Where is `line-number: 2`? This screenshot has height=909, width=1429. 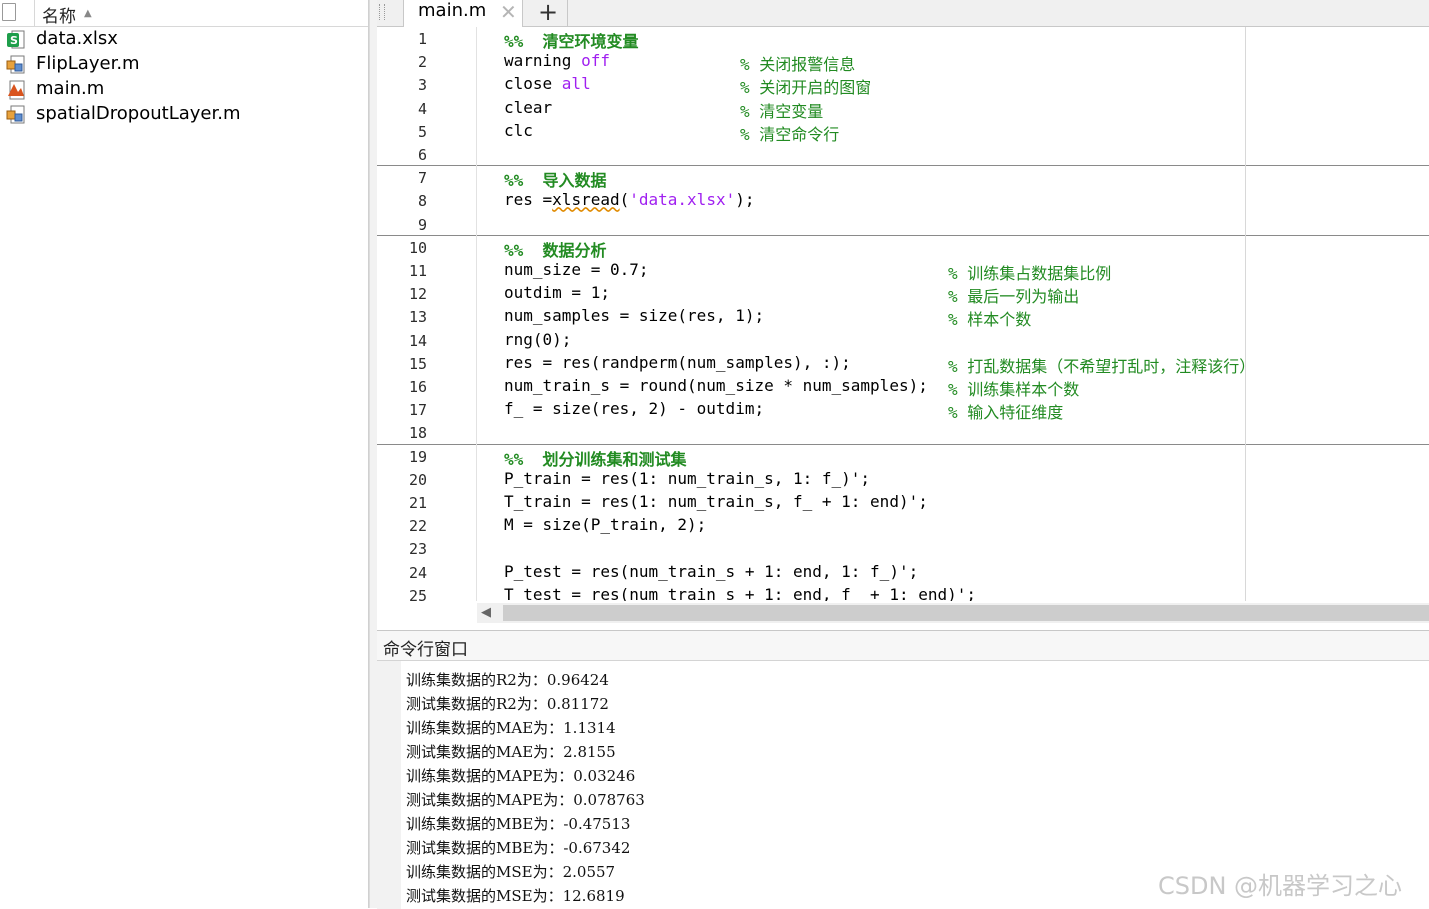 line-number: 2 is located at coordinates (422, 62).